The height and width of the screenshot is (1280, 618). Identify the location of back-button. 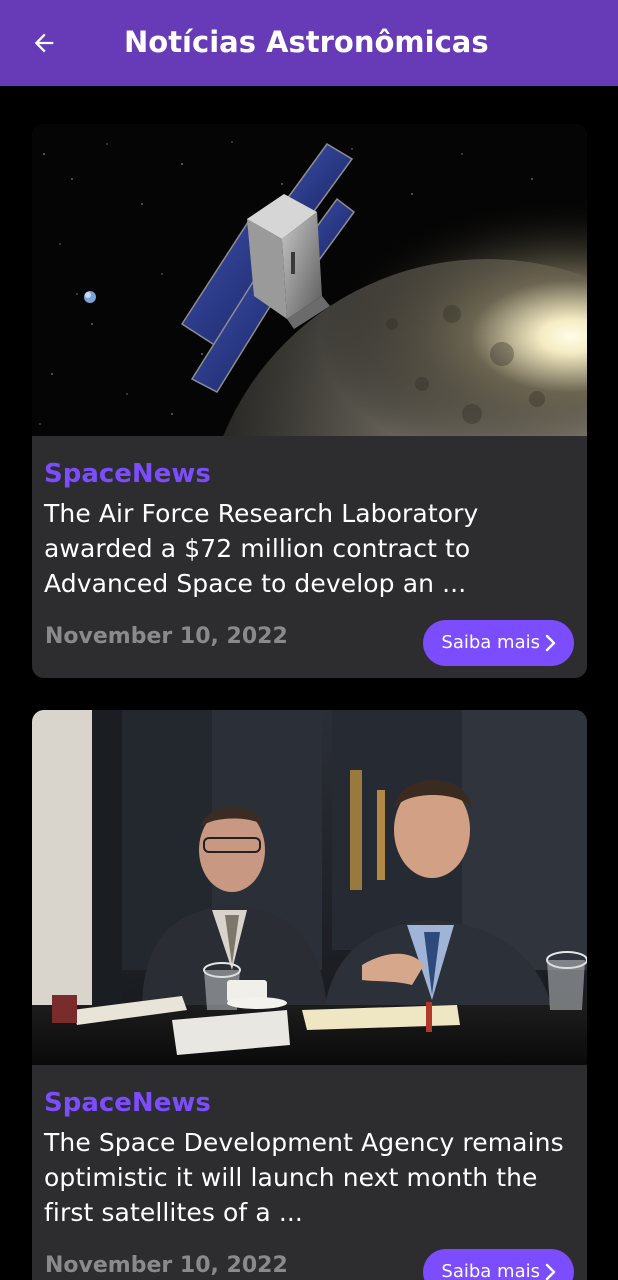
(44, 43).